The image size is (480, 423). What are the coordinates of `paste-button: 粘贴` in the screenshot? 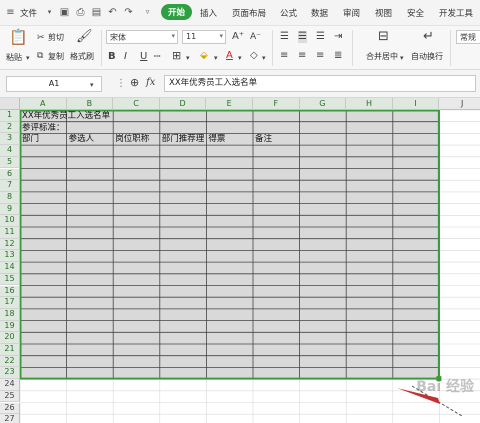 It's located at (14, 57).